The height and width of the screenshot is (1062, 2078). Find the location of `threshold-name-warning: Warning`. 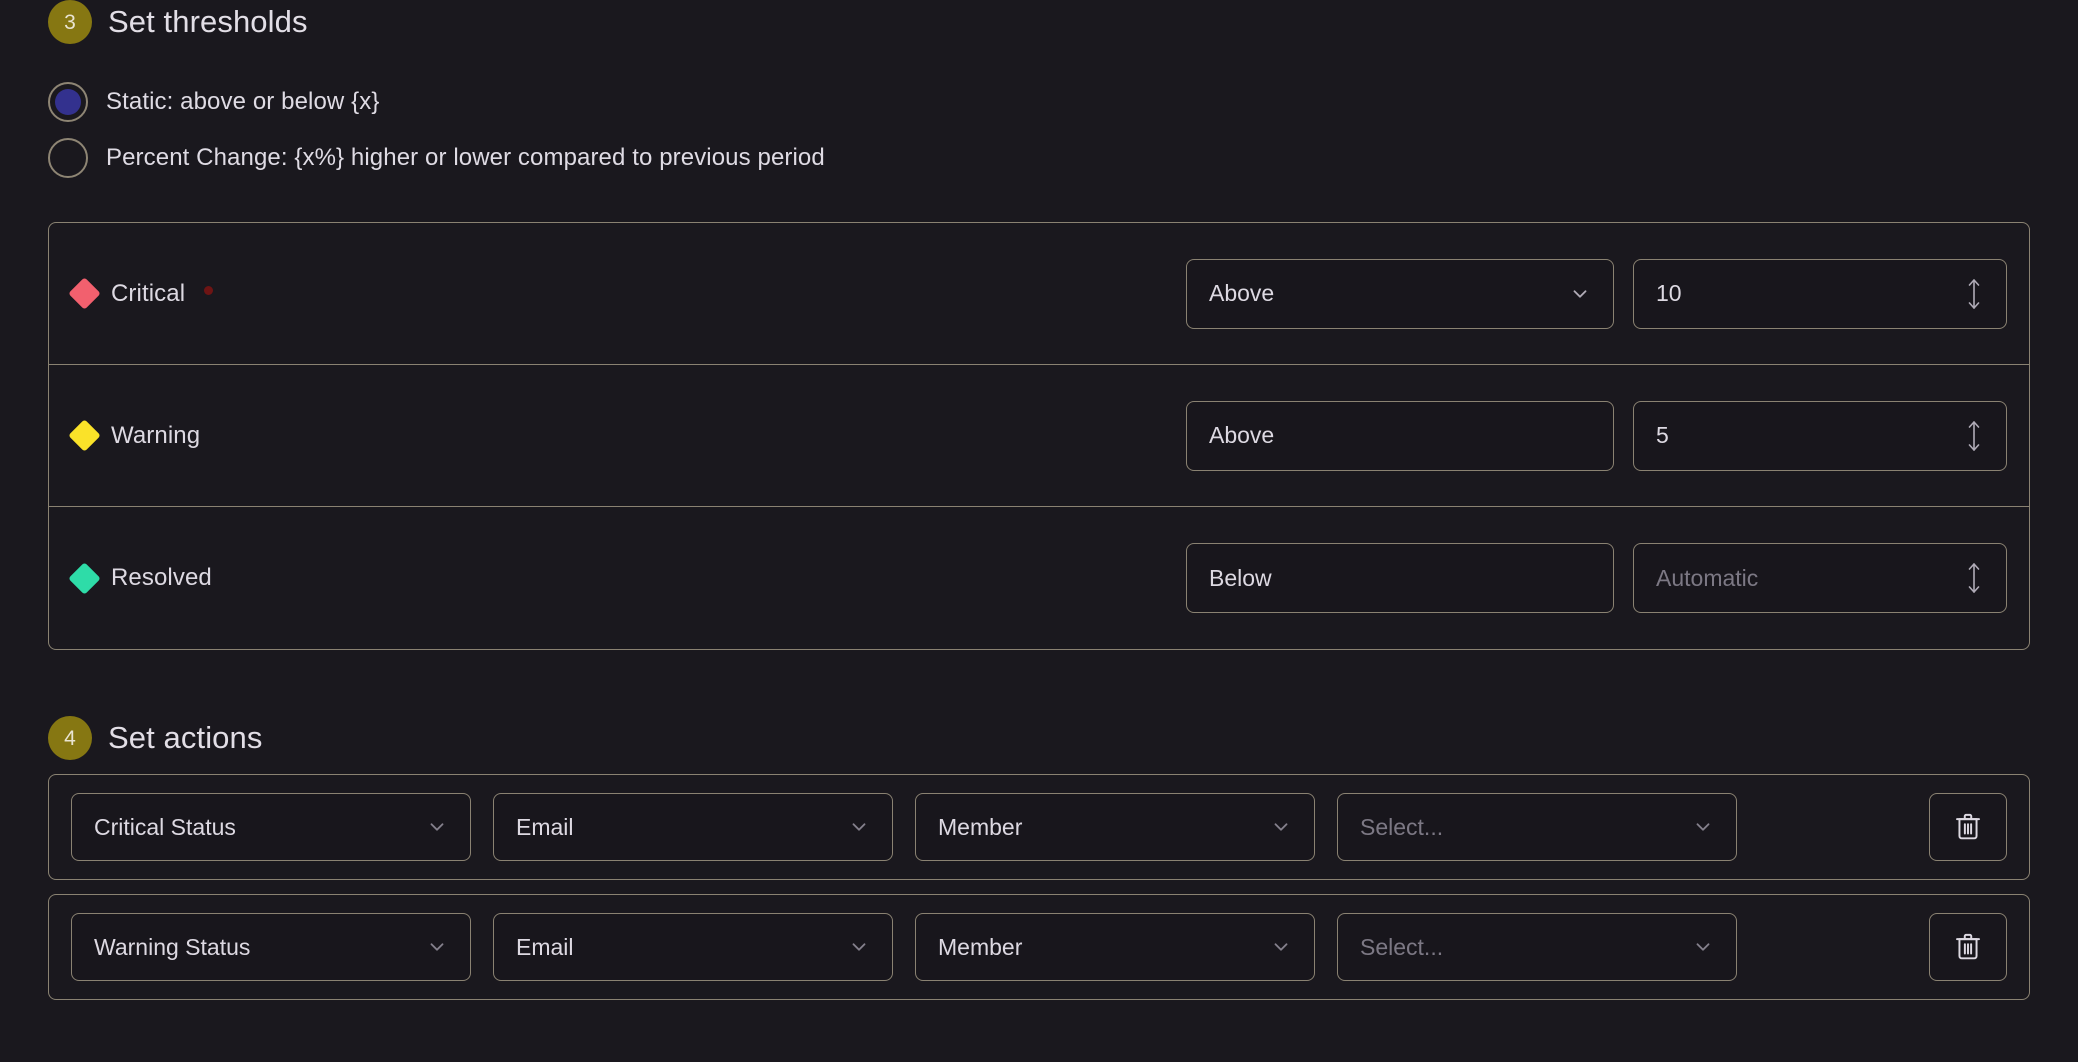

threshold-name-warning: Warning is located at coordinates (156, 435).